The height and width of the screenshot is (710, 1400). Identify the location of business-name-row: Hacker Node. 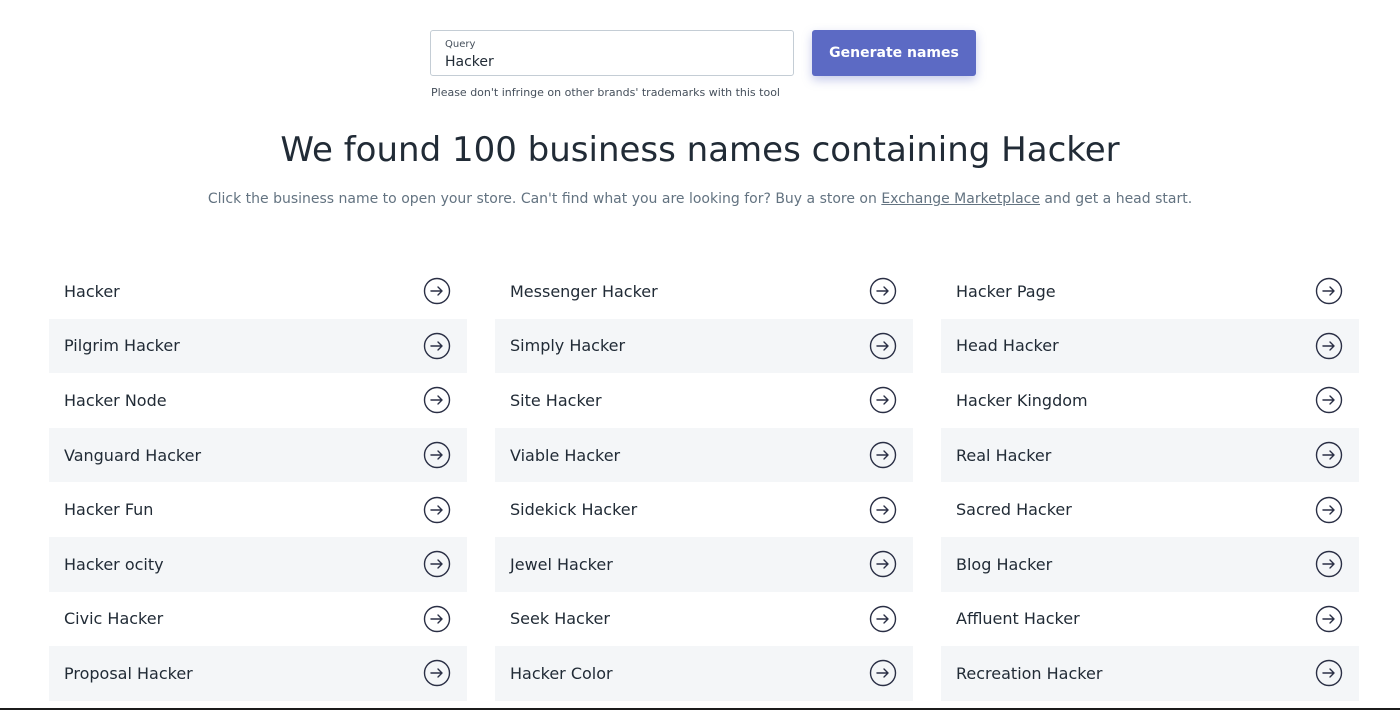
(258, 400).